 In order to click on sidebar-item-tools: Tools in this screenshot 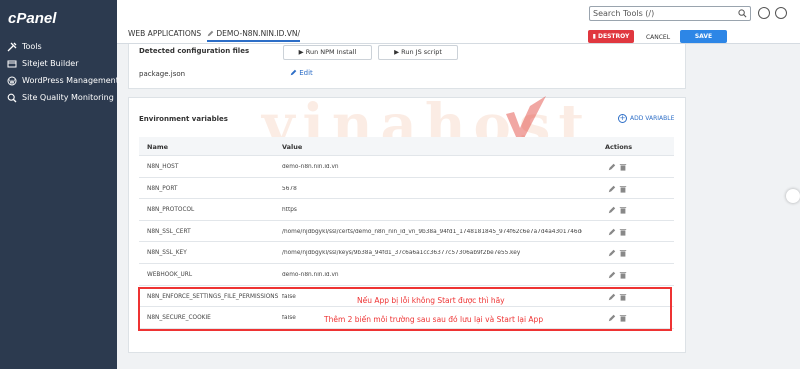, I will do `click(58, 46)`.